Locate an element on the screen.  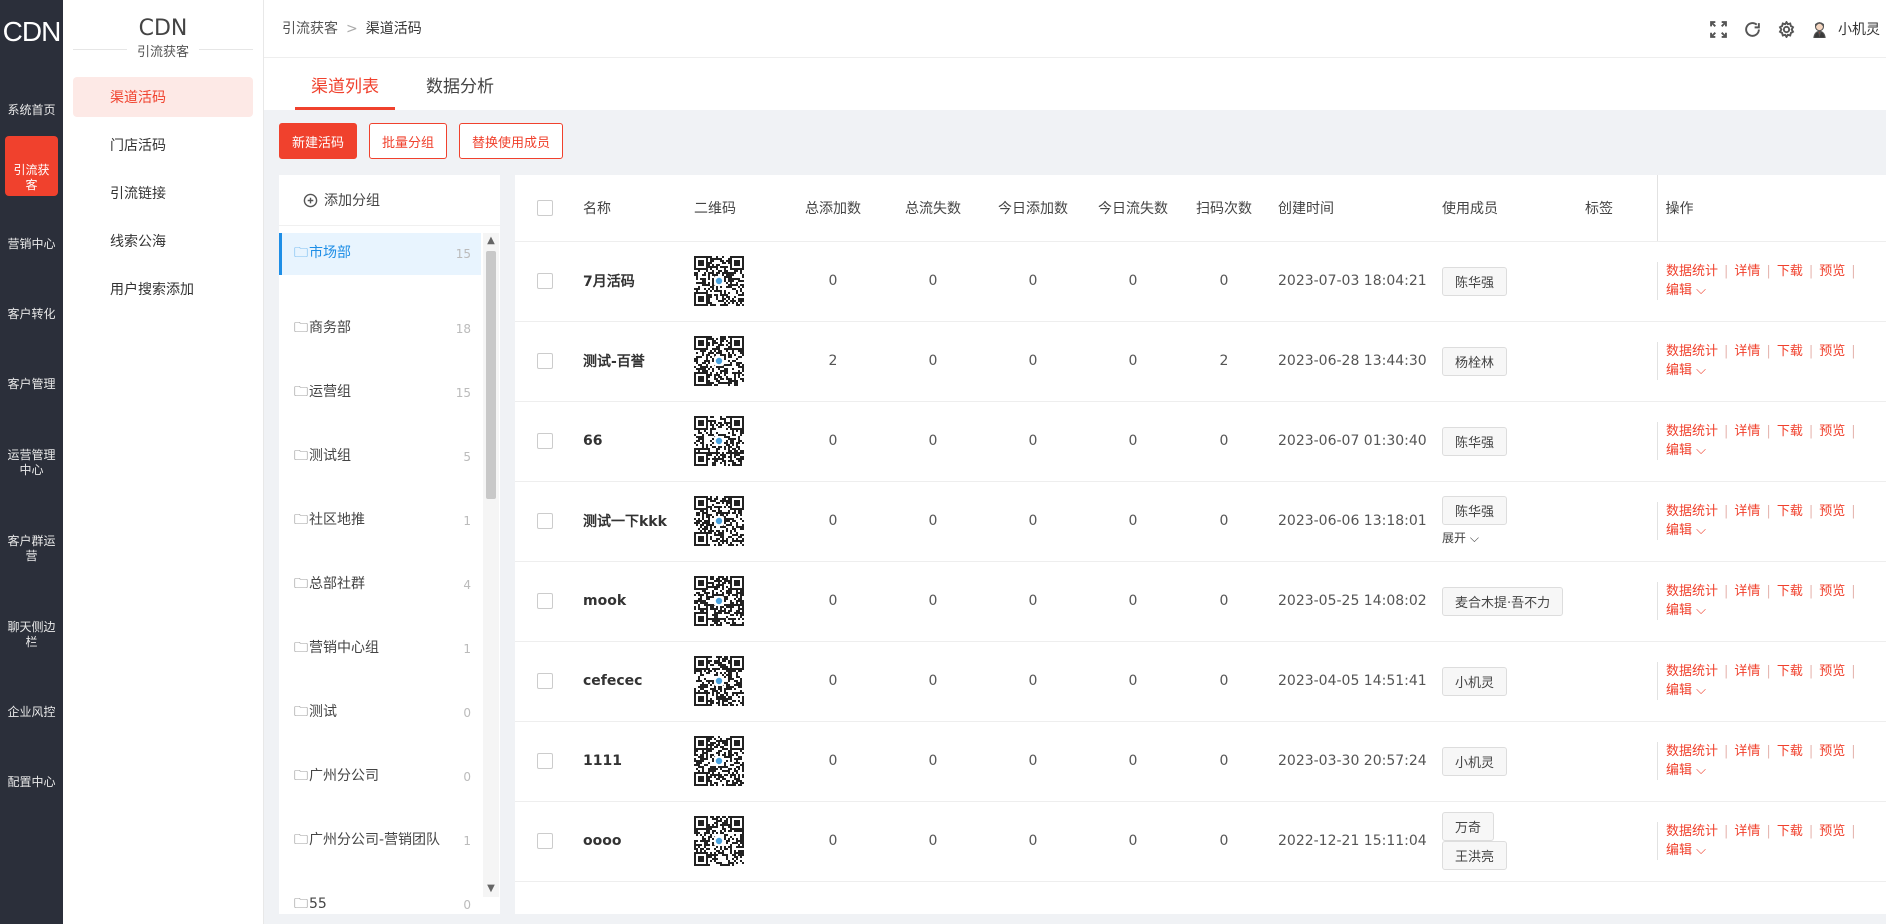
group-scrollbar: ▲ ▼ is located at coordinates (491, 565).